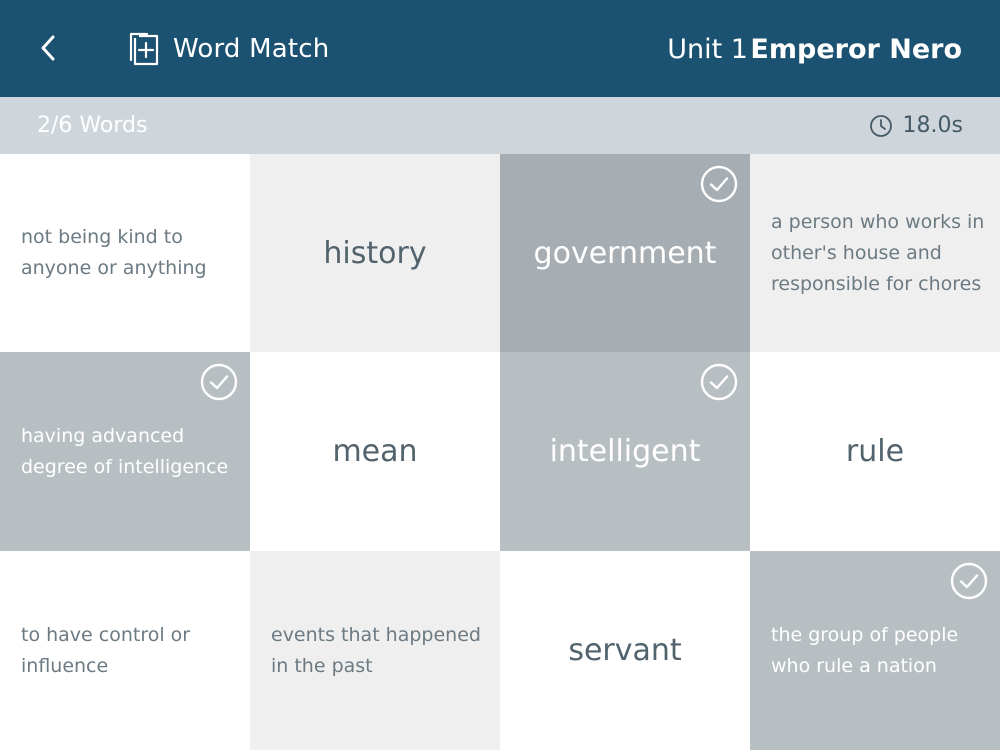  I want to click on app-brand: Word Match, so click(228, 49).